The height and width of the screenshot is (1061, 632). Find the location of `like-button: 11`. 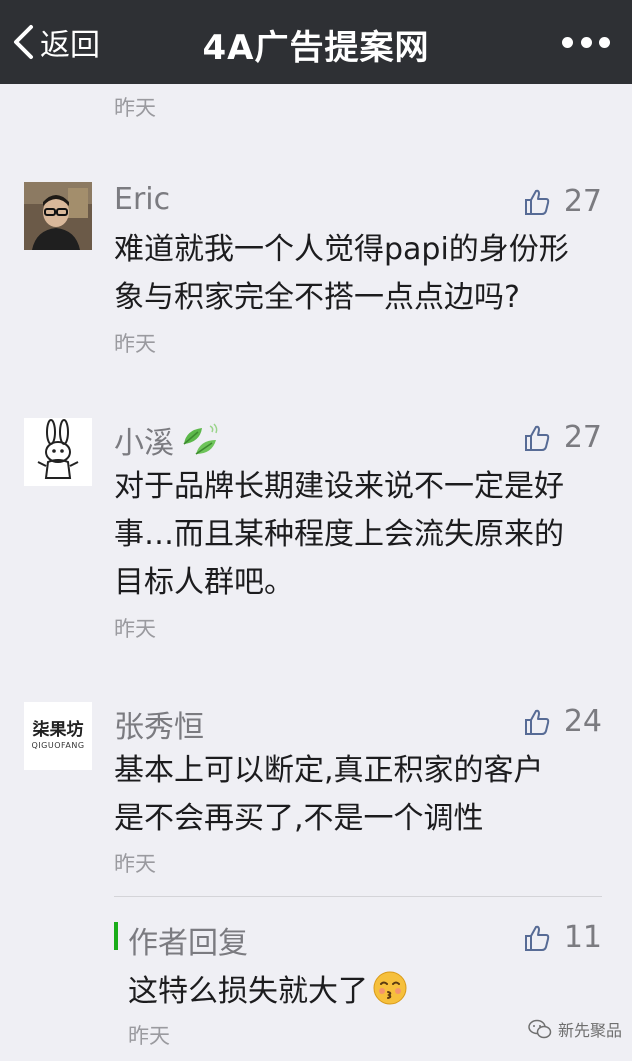

like-button: 11 is located at coordinates (563, 937).